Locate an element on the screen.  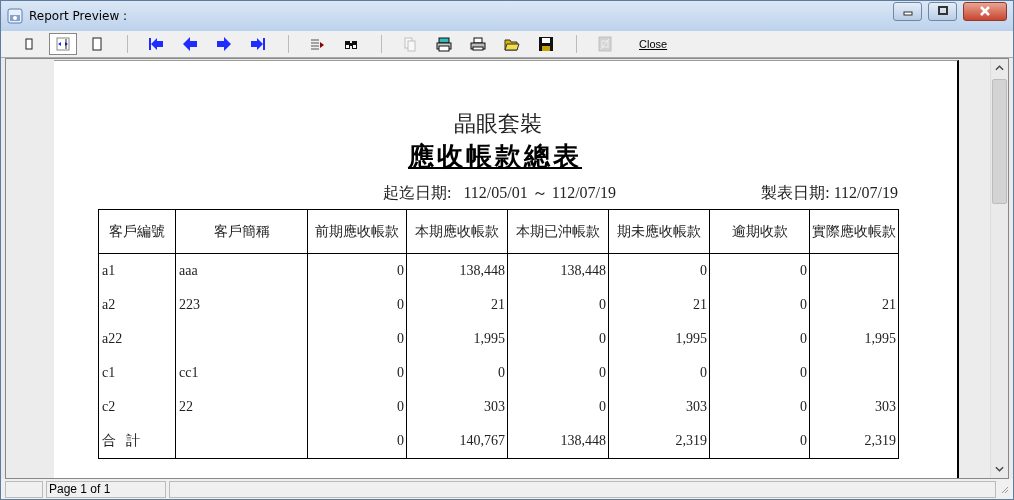
resize-grip-icon is located at coordinates (1004, 489).